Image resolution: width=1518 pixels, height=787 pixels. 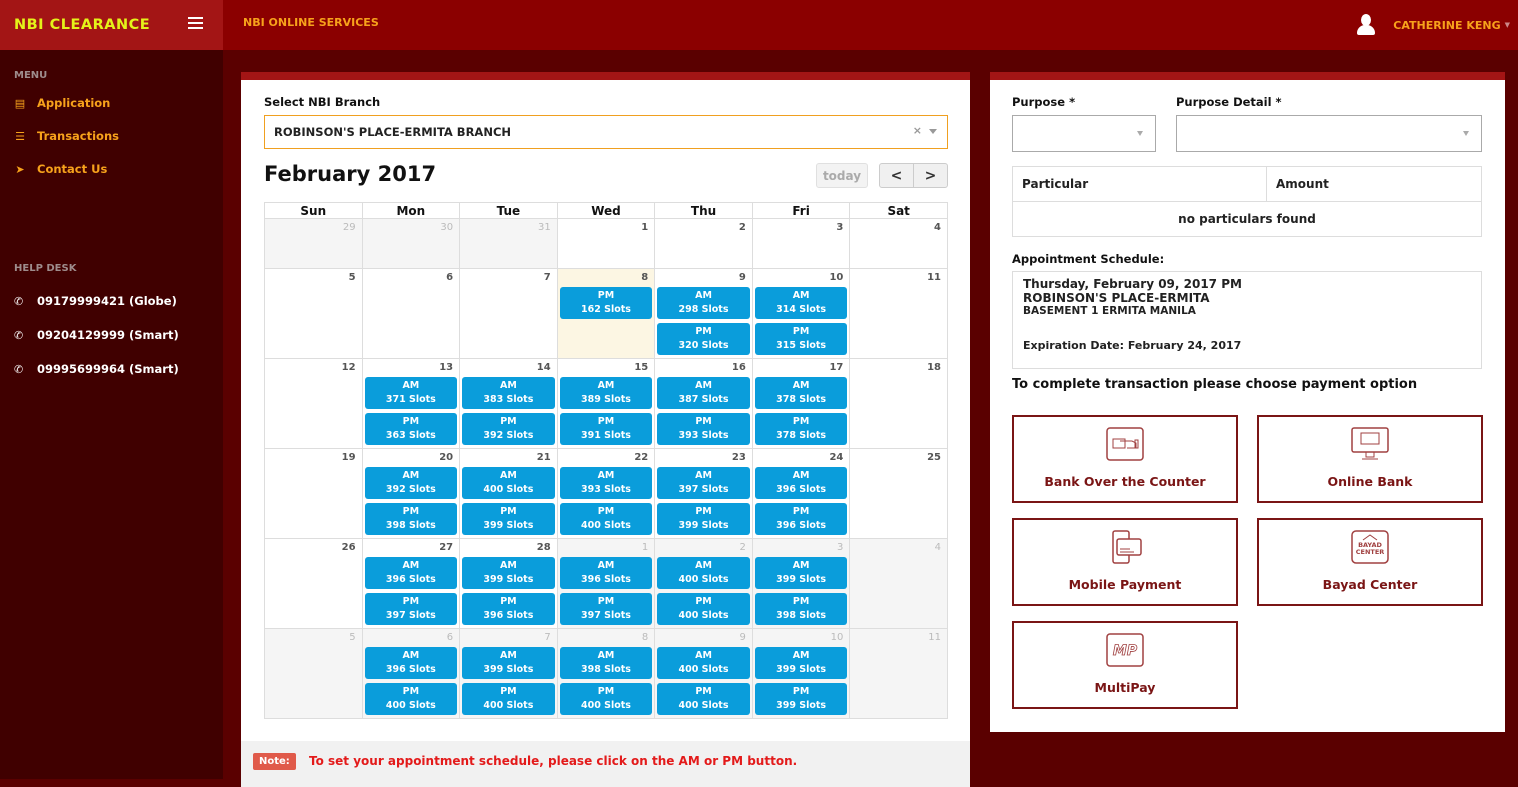 I want to click on day-number: 16, so click(x=738, y=367).